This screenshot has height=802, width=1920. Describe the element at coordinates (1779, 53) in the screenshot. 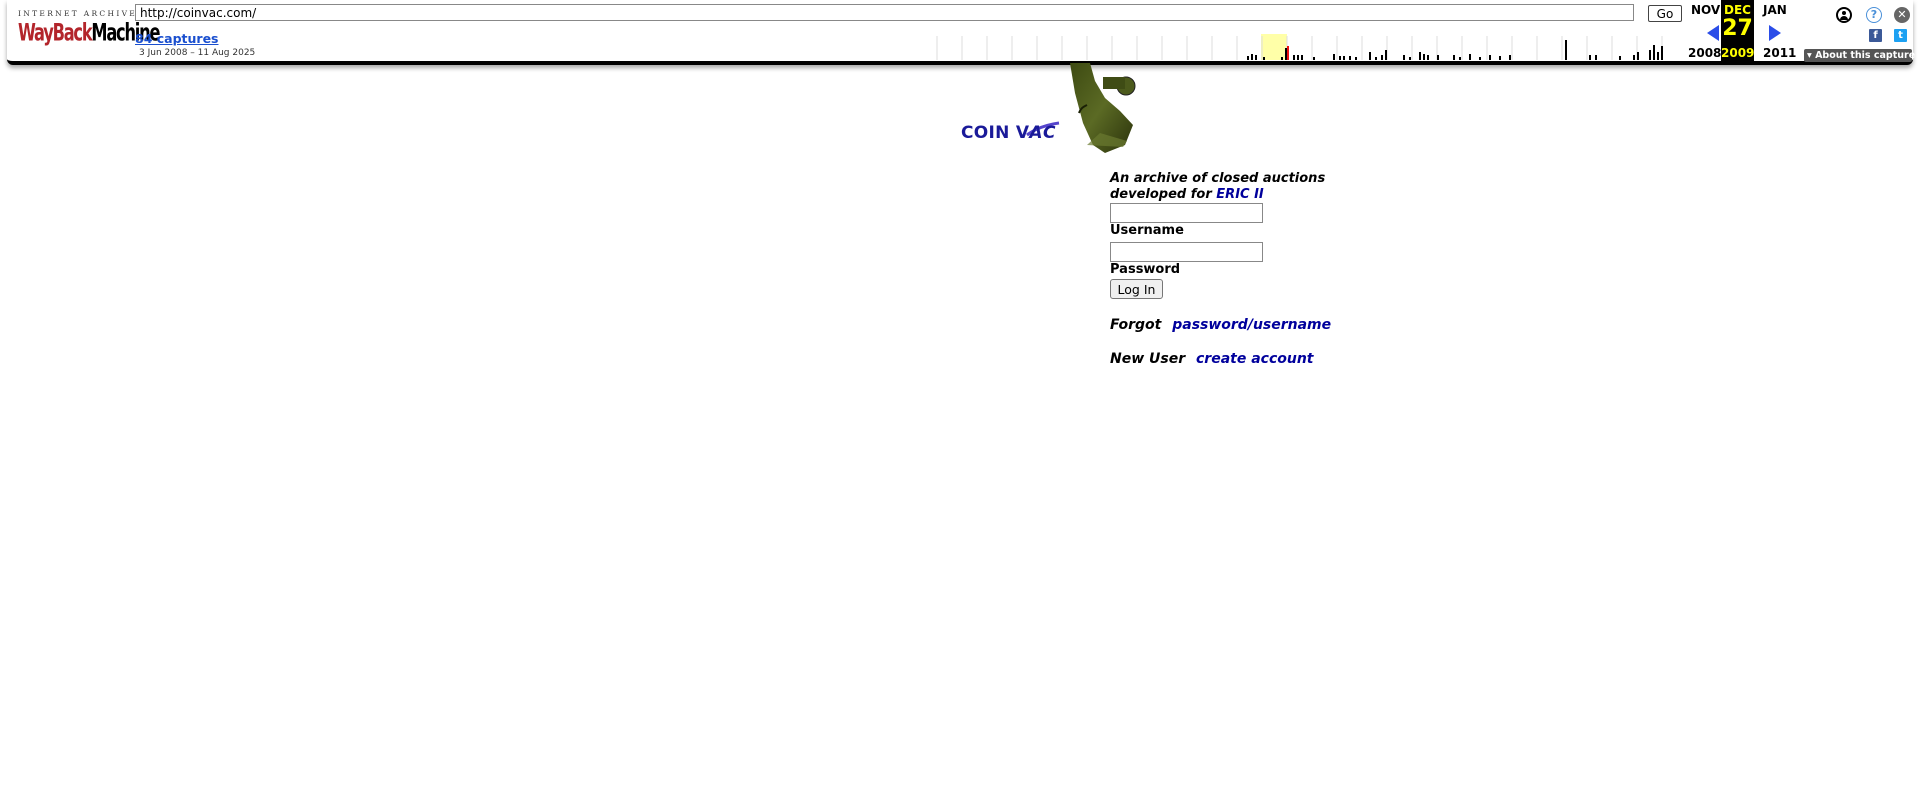

I see `next-year-label: 2011` at that location.